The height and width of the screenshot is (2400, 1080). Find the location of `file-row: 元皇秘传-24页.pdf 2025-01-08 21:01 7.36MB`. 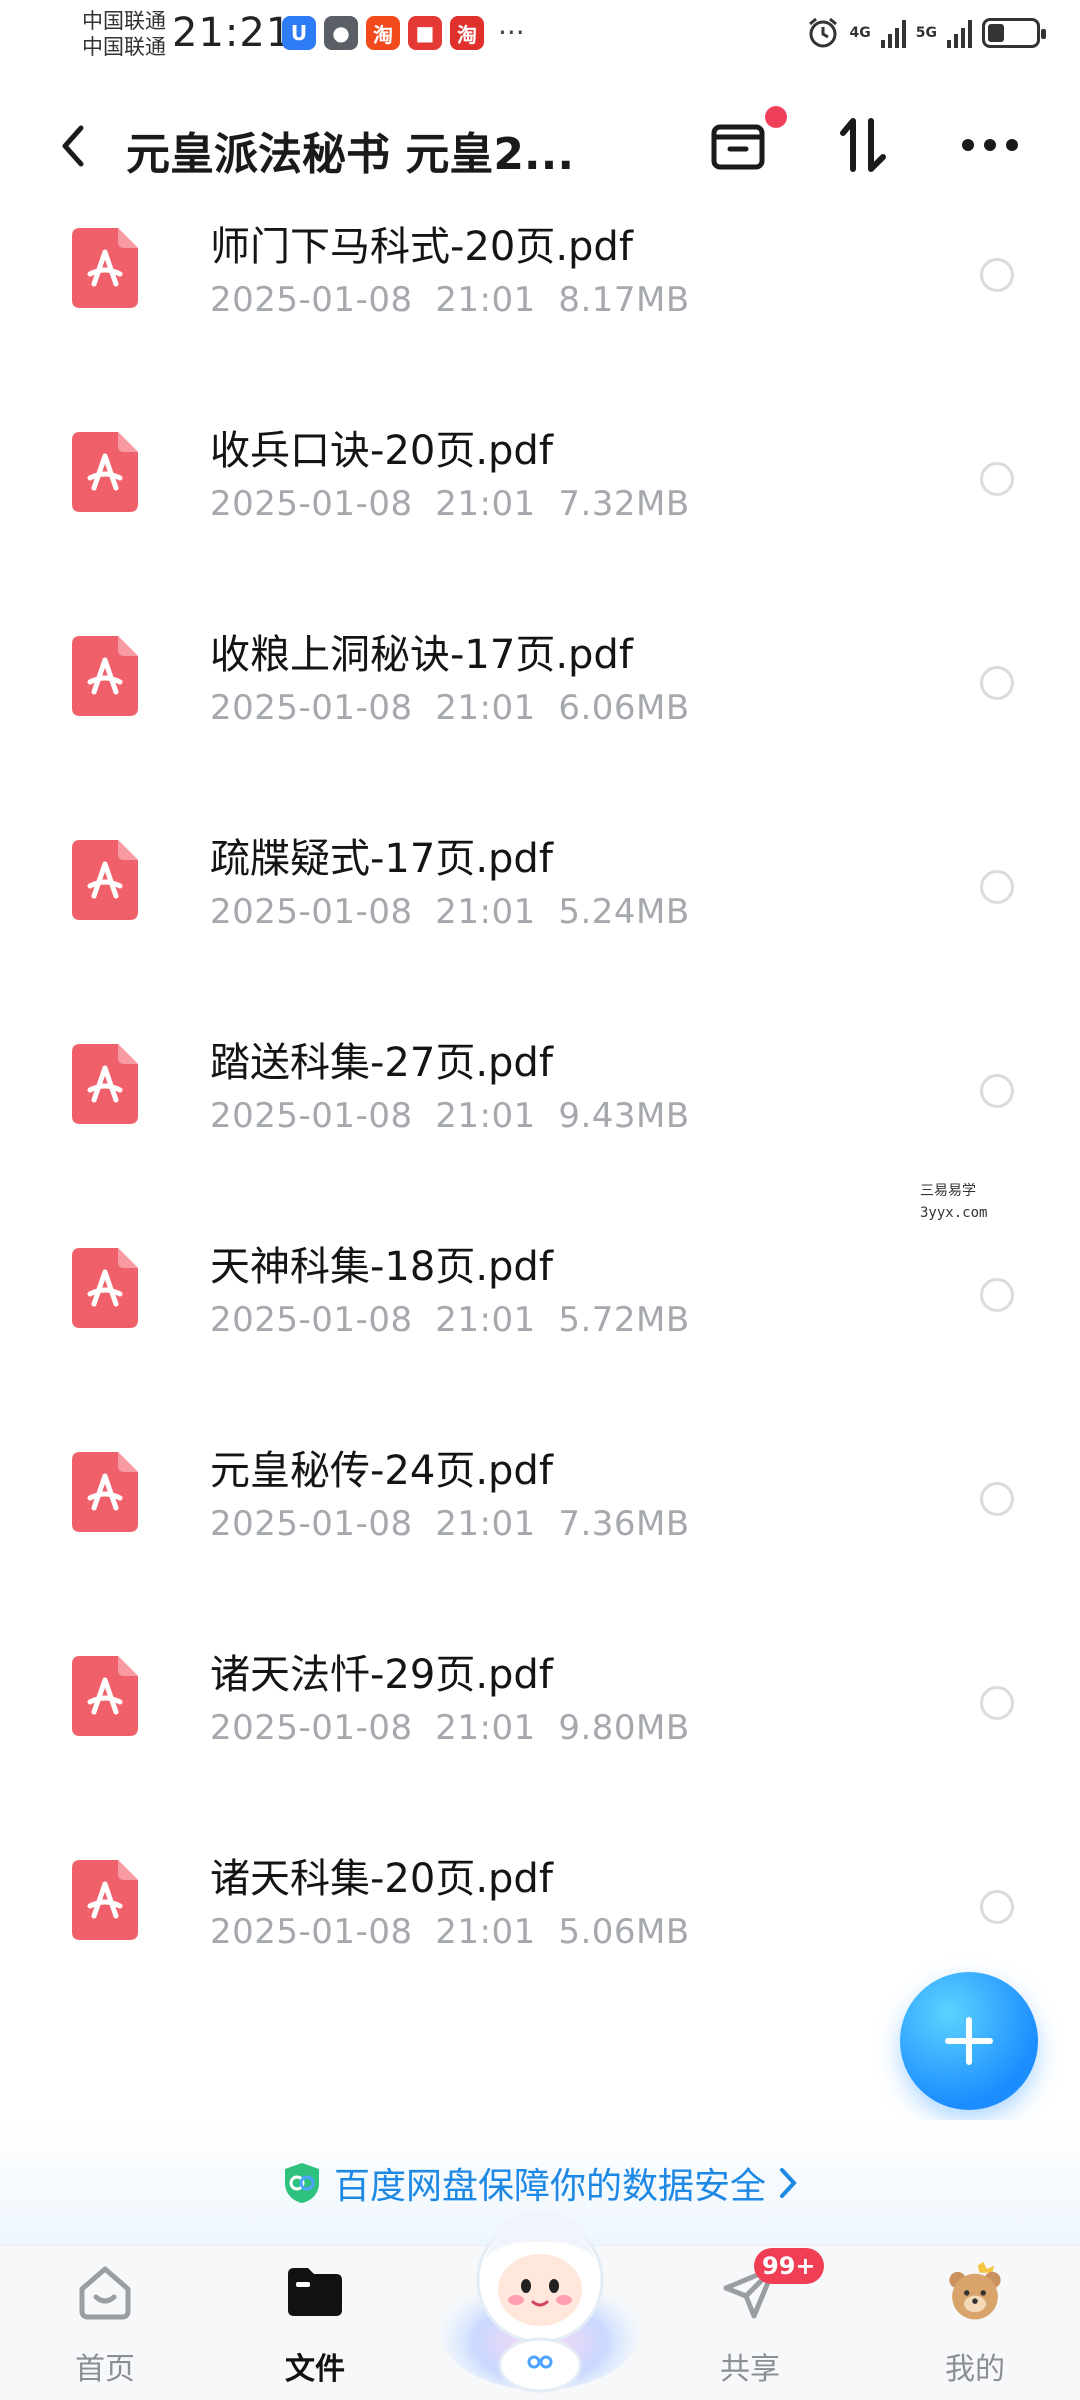

file-row: 元皇秘传-24页.pdf 2025-01-08 21:01 7.36MB is located at coordinates (540, 1488).